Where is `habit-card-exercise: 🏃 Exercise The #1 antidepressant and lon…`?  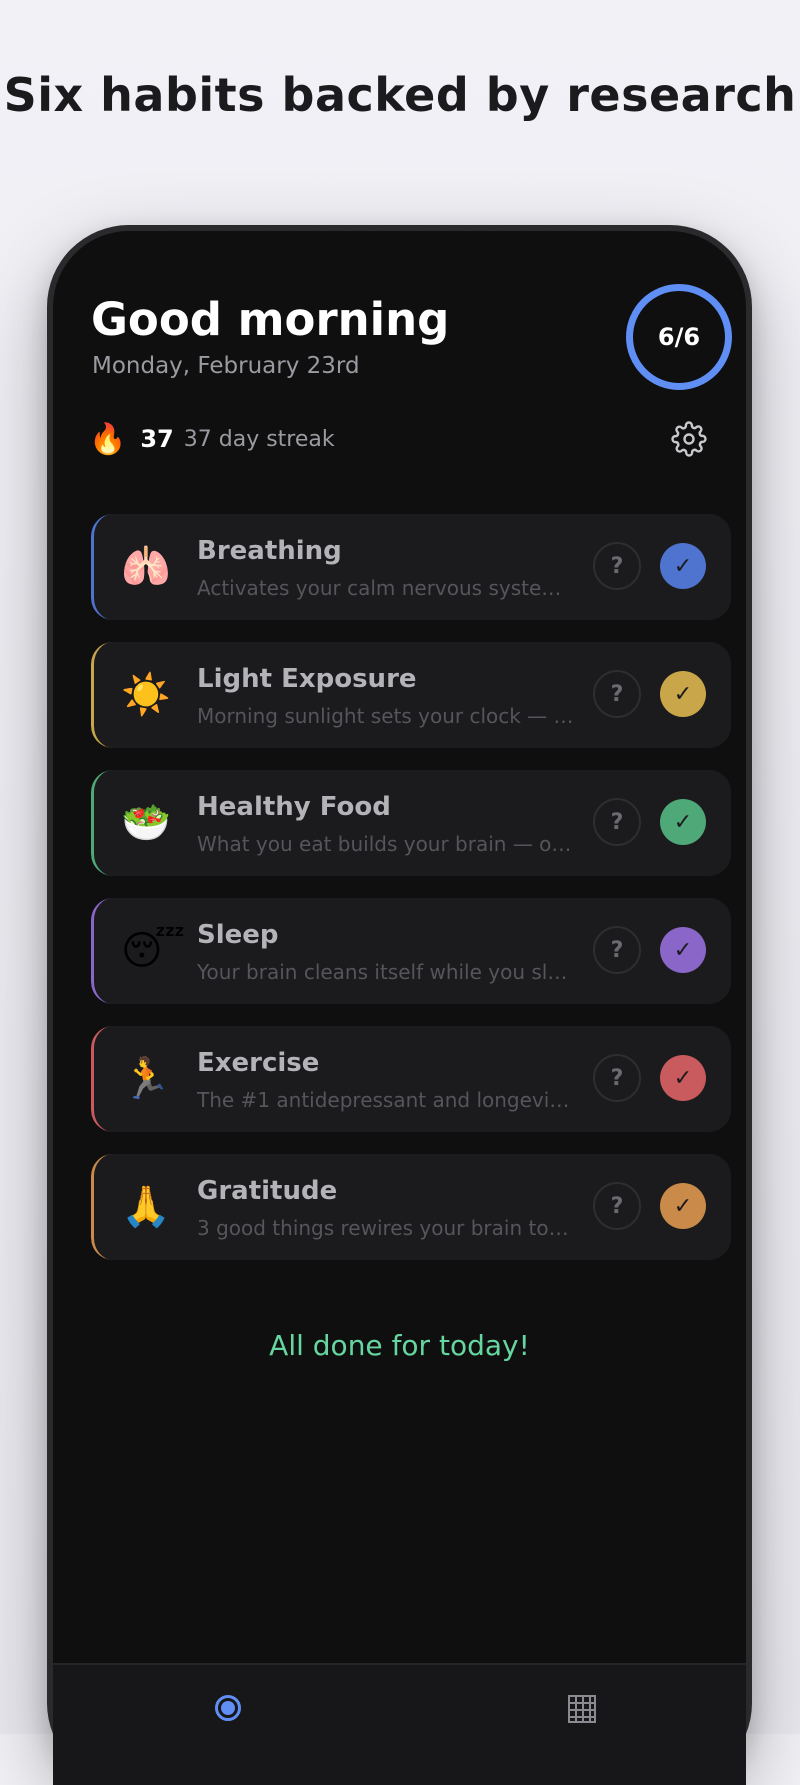 habit-card-exercise: 🏃 Exercise The #1 antidepressant and lon… is located at coordinates (411, 1079).